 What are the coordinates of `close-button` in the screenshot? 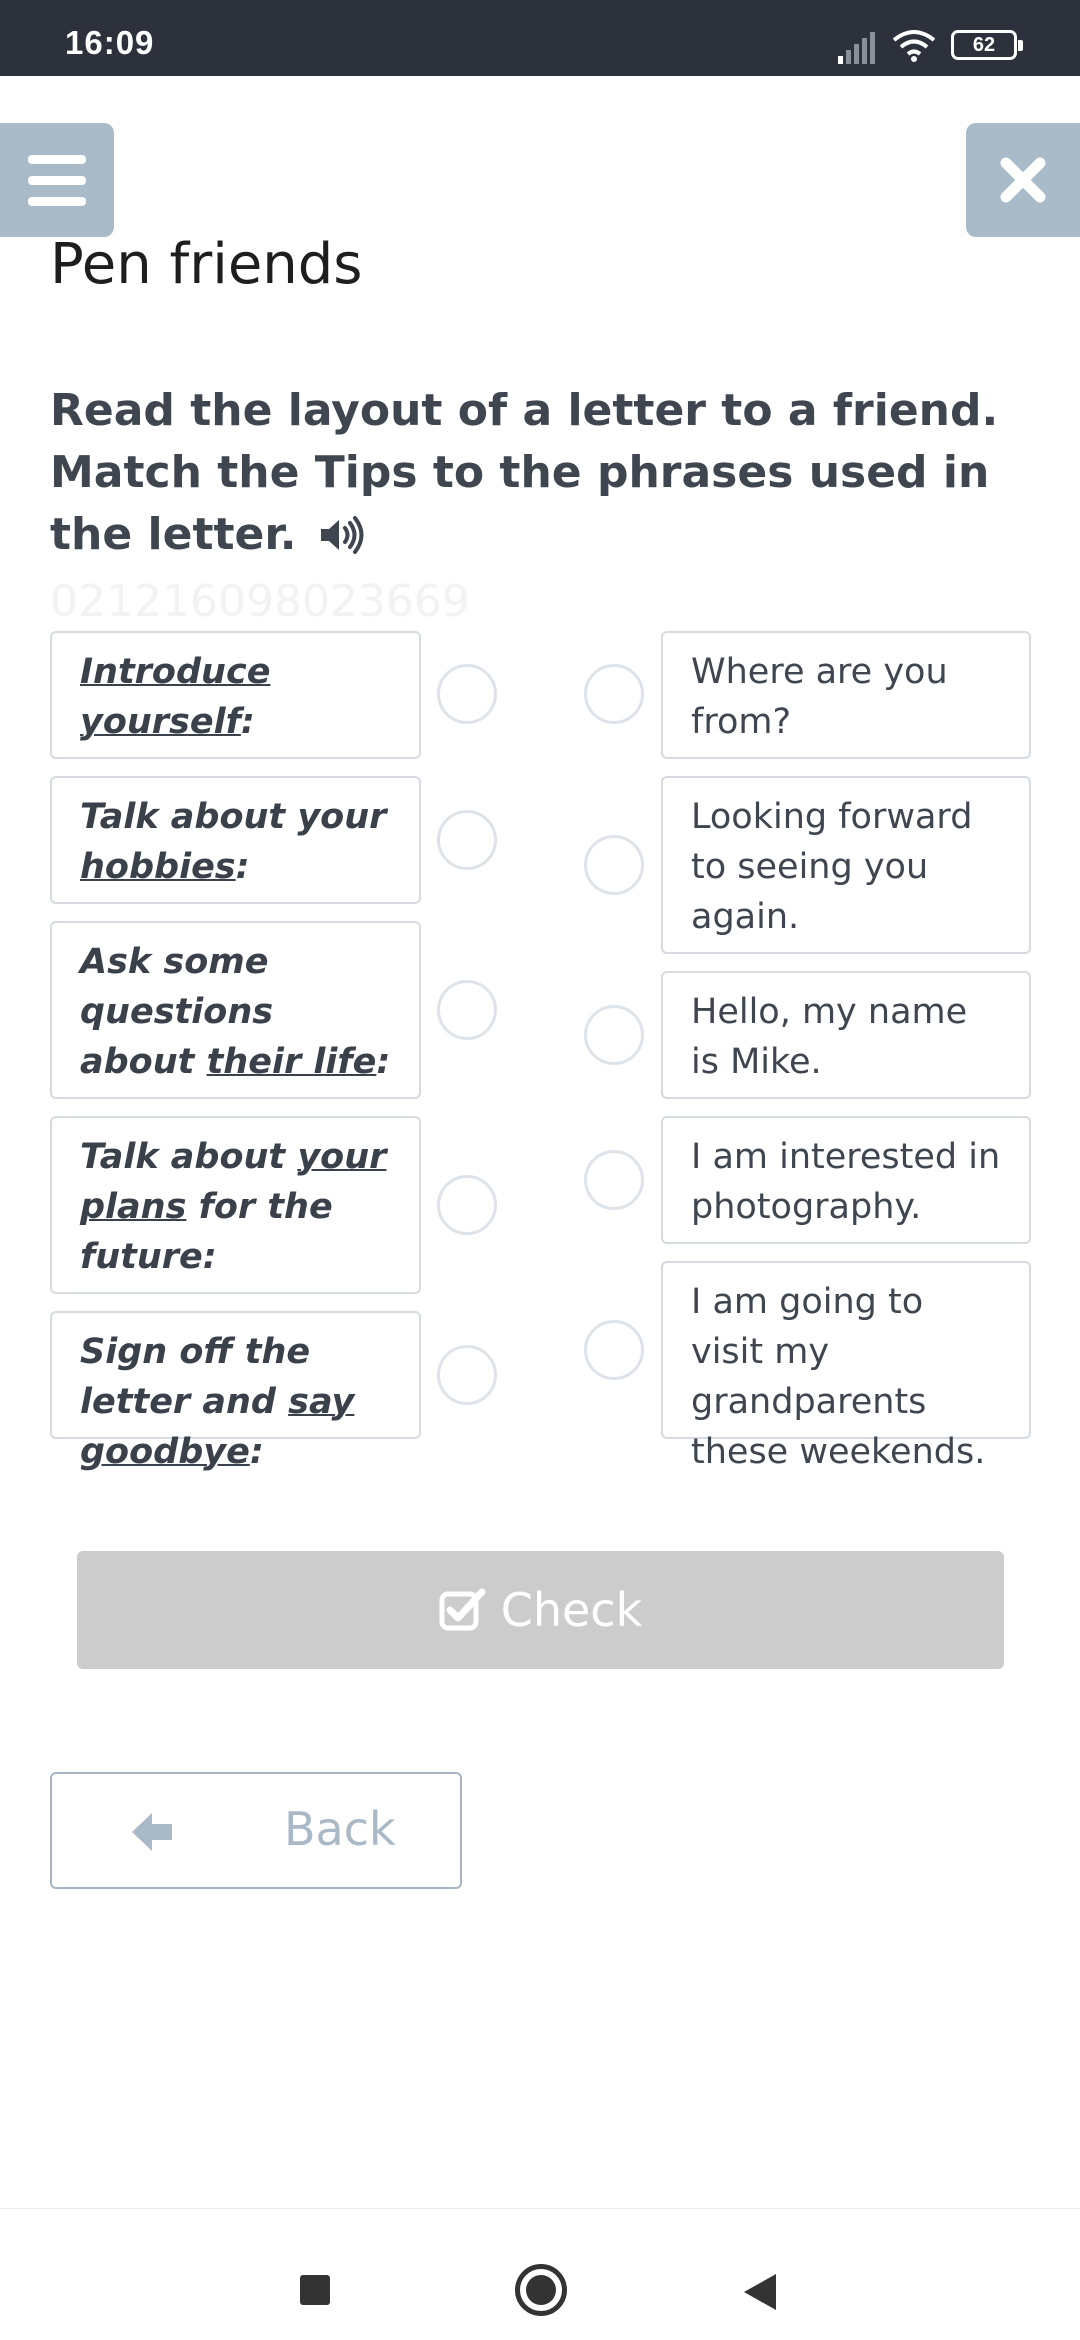 It's located at (1023, 180).